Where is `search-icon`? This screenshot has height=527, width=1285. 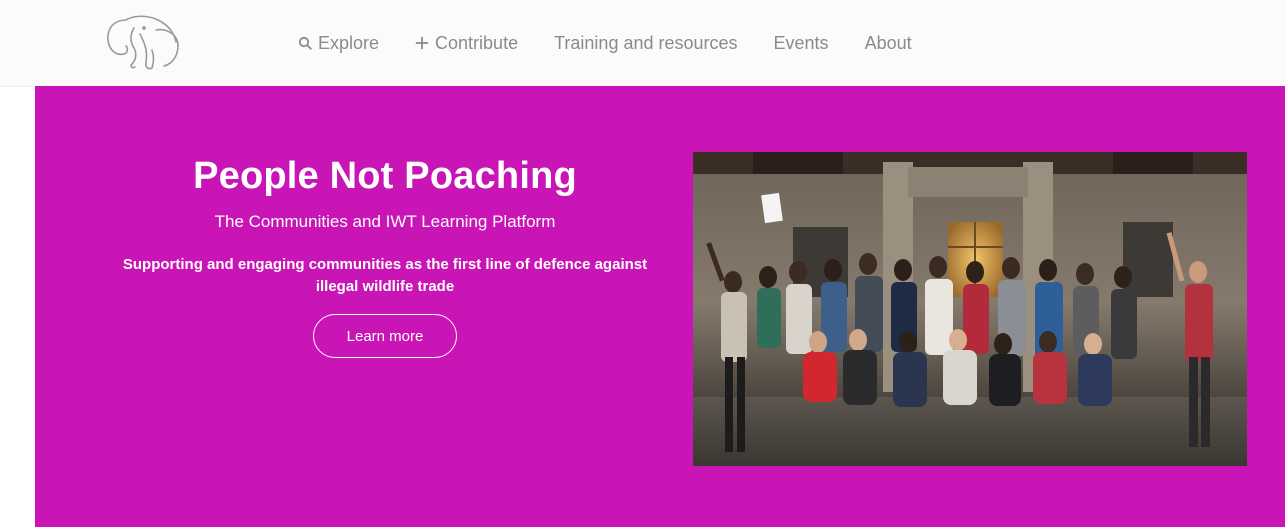
search-icon is located at coordinates (305, 43).